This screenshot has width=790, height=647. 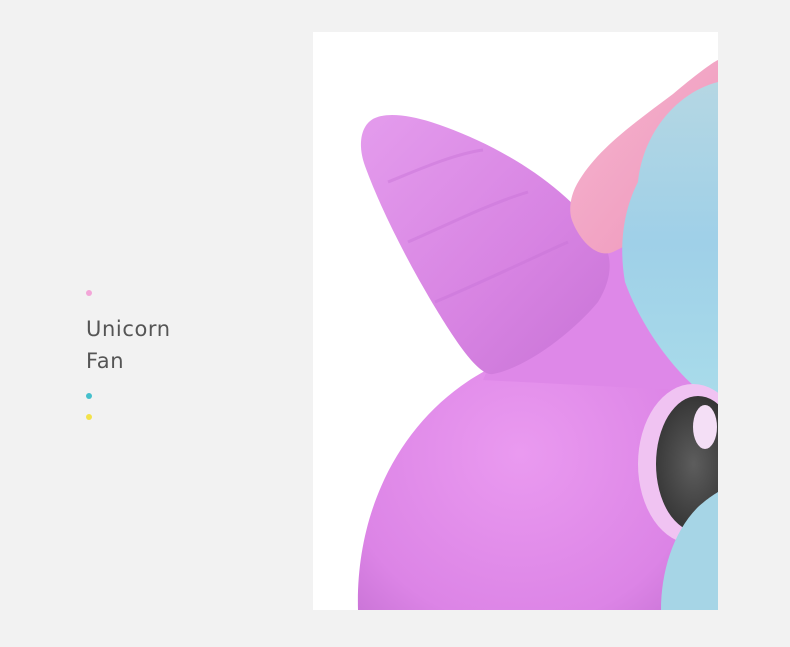 What do you see at coordinates (89, 417) in the screenshot?
I see `yellow-accent-dot` at bounding box center [89, 417].